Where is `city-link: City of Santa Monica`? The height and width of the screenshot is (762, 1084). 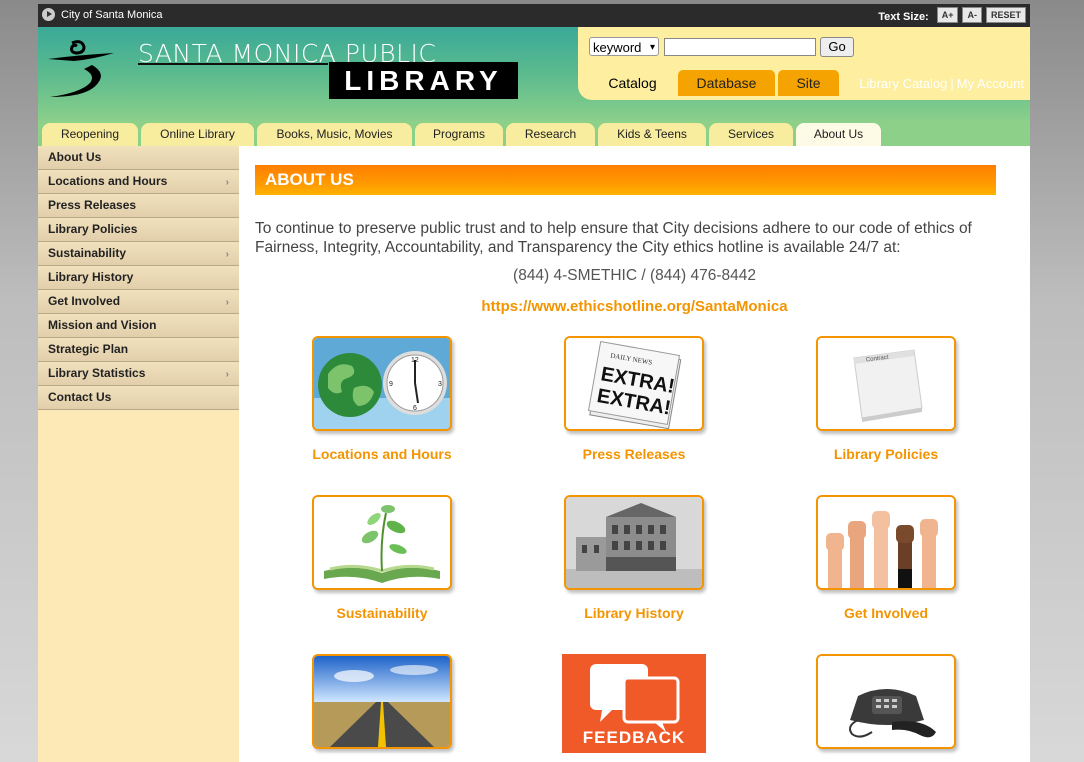 city-link: City of Santa Monica is located at coordinates (102, 14).